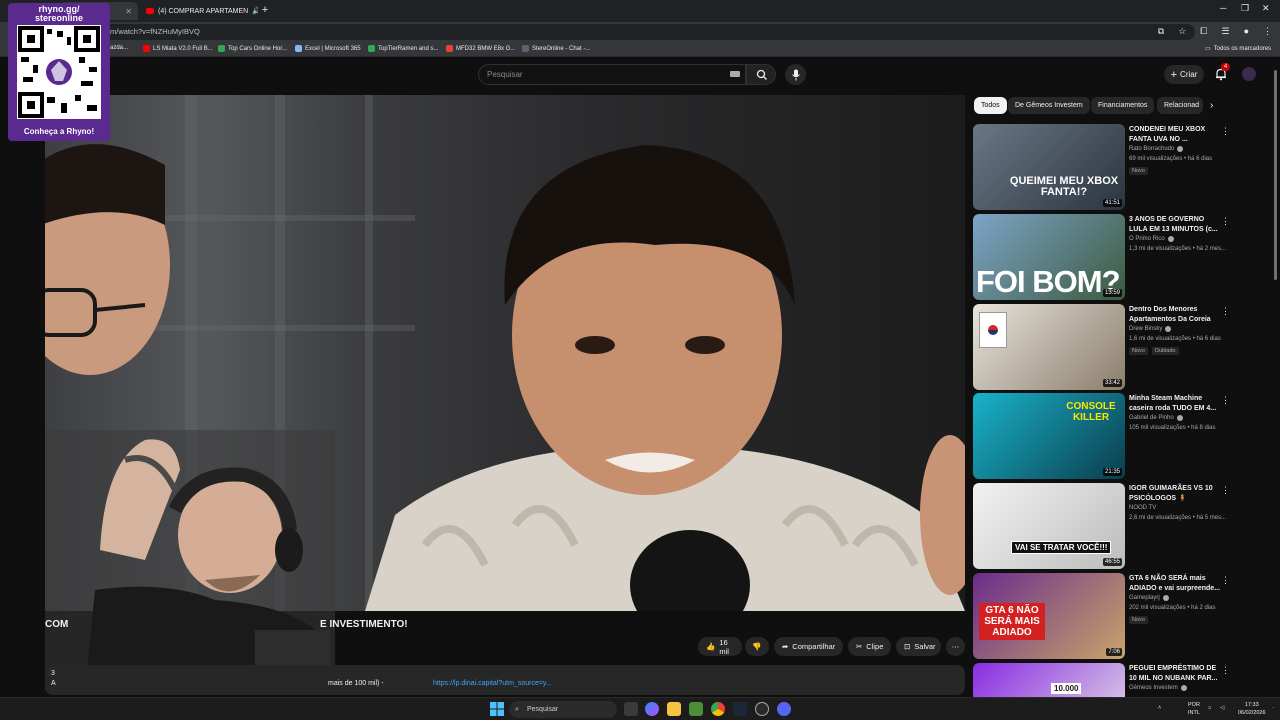  Describe the element at coordinates (1203, 31) in the screenshot. I see `extensions-icon: ⧠` at that location.